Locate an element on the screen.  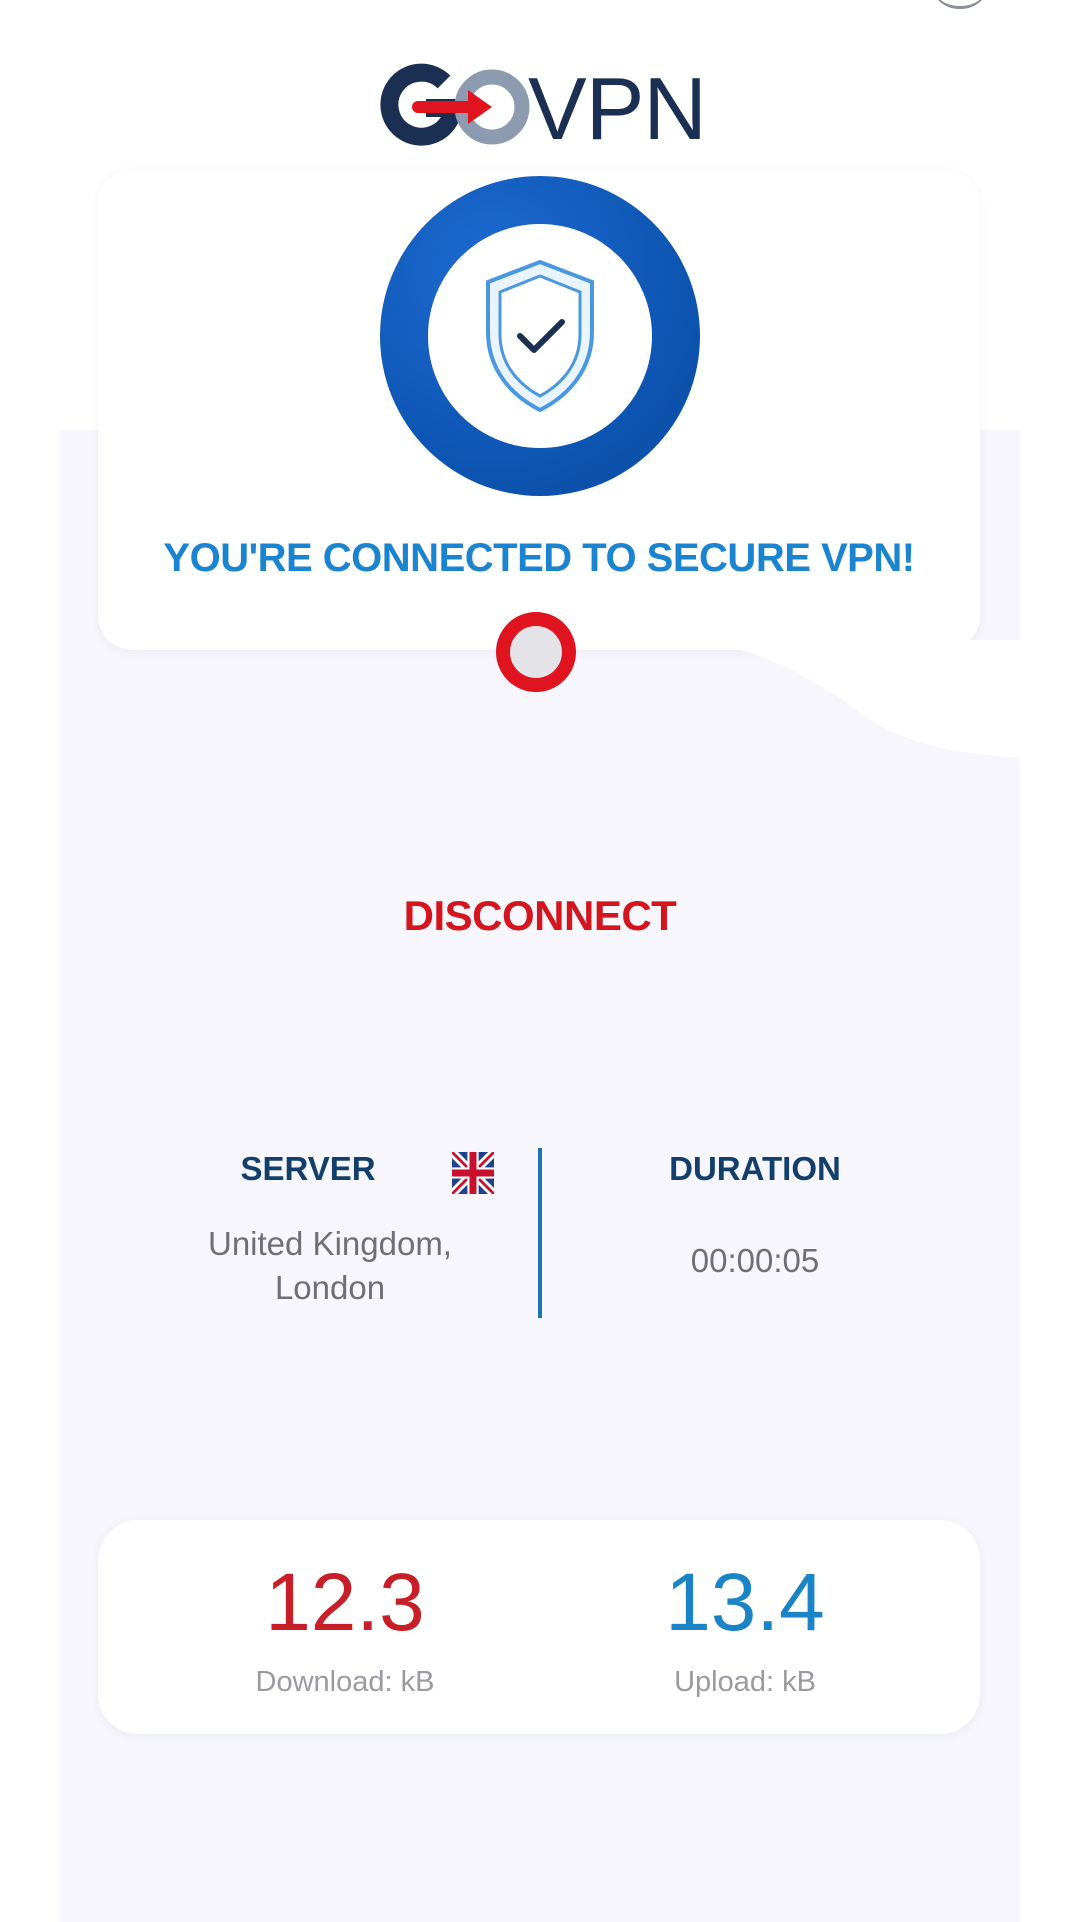
govpn-logo: VPN is located at coordinates (540, 108).